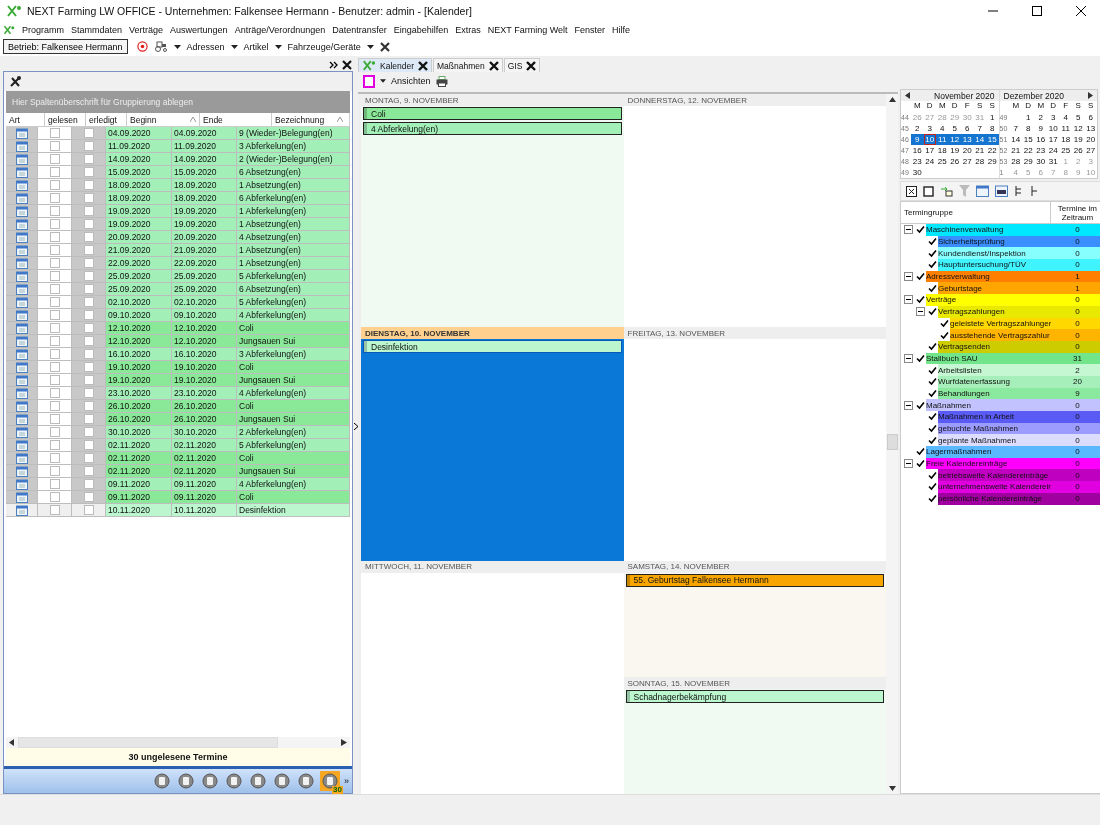 Image resolution: width=1100 pixels, height=825 pixels. Describe the element at coordinates (359, 29) in the screenshot. I see `menu-item: Datentransfer` at that location.